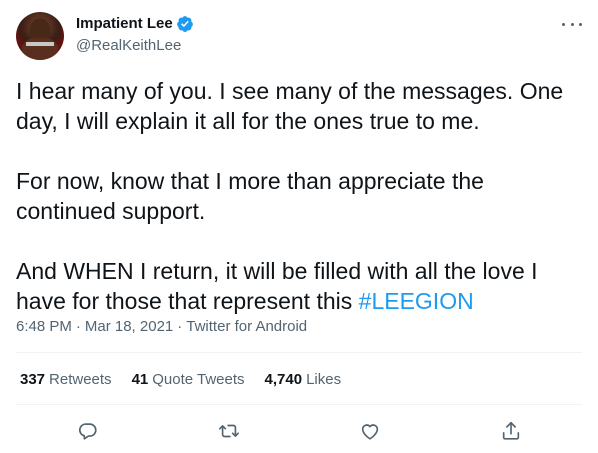 This screenshot has width=598, height=453. What do you see at coordinates (135, 35) in the screenshot?
I see `author-block: Impatient Lee @RealKeithLee` at bounding box center [135, 35].